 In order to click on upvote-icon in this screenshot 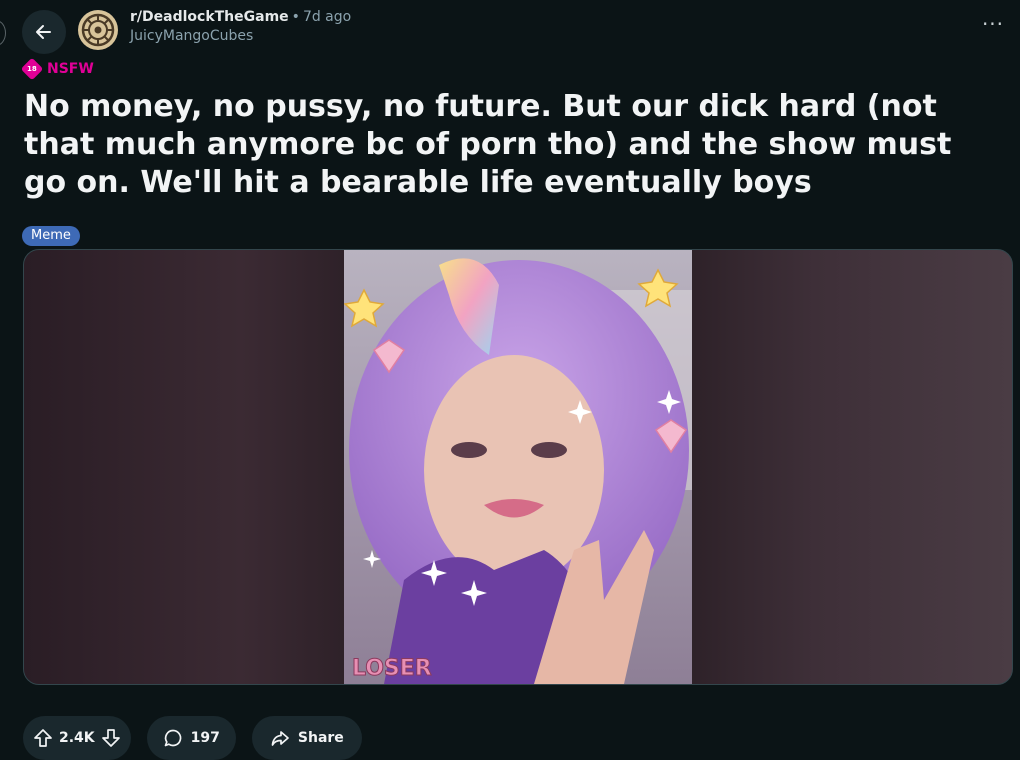, I will do `click(43, 738)`.